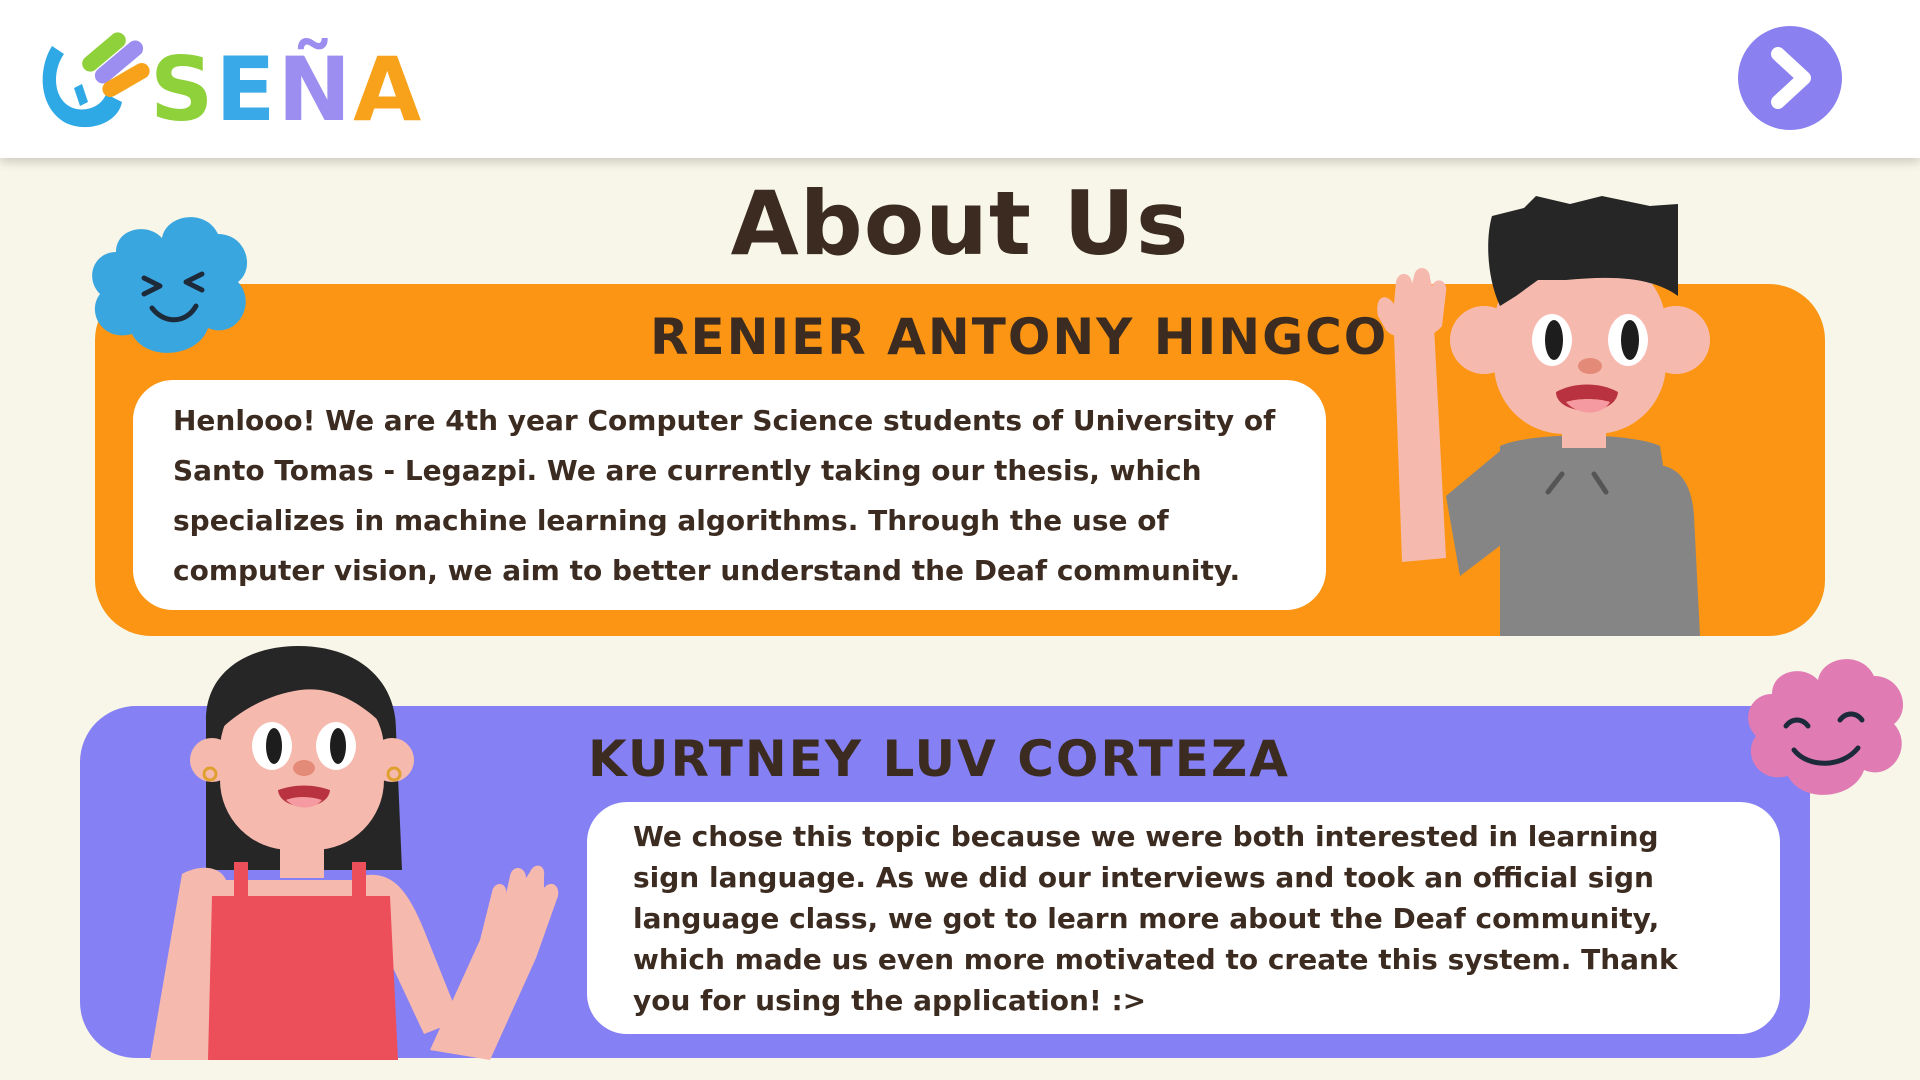 This screenshot has height=1080, width=1920. I want to click on member-name: KURTNEY LUV CORTEZA, so click(939, 759).